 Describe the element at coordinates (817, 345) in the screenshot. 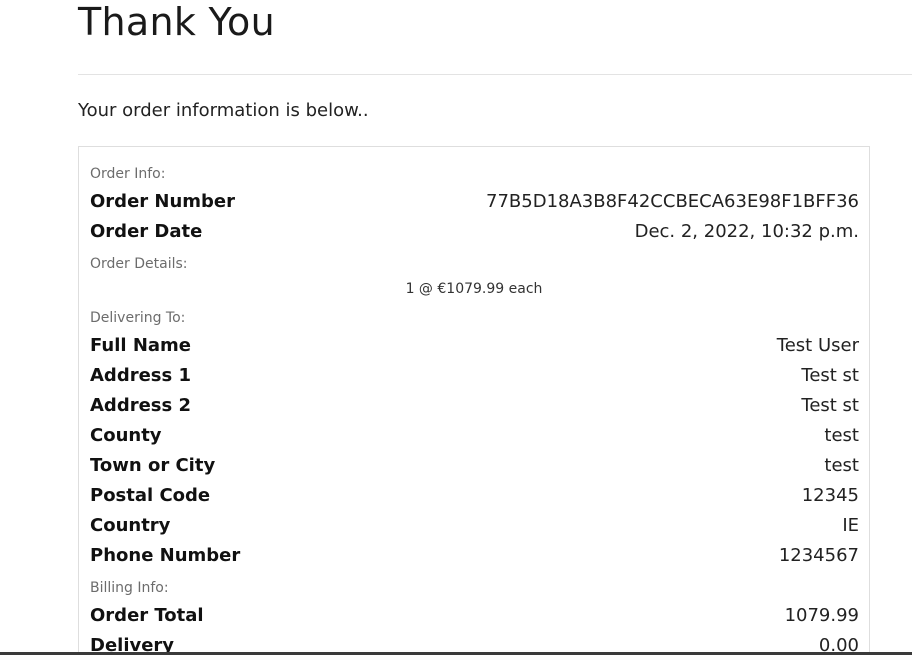

I see `full-name-value: Test User` at that location.